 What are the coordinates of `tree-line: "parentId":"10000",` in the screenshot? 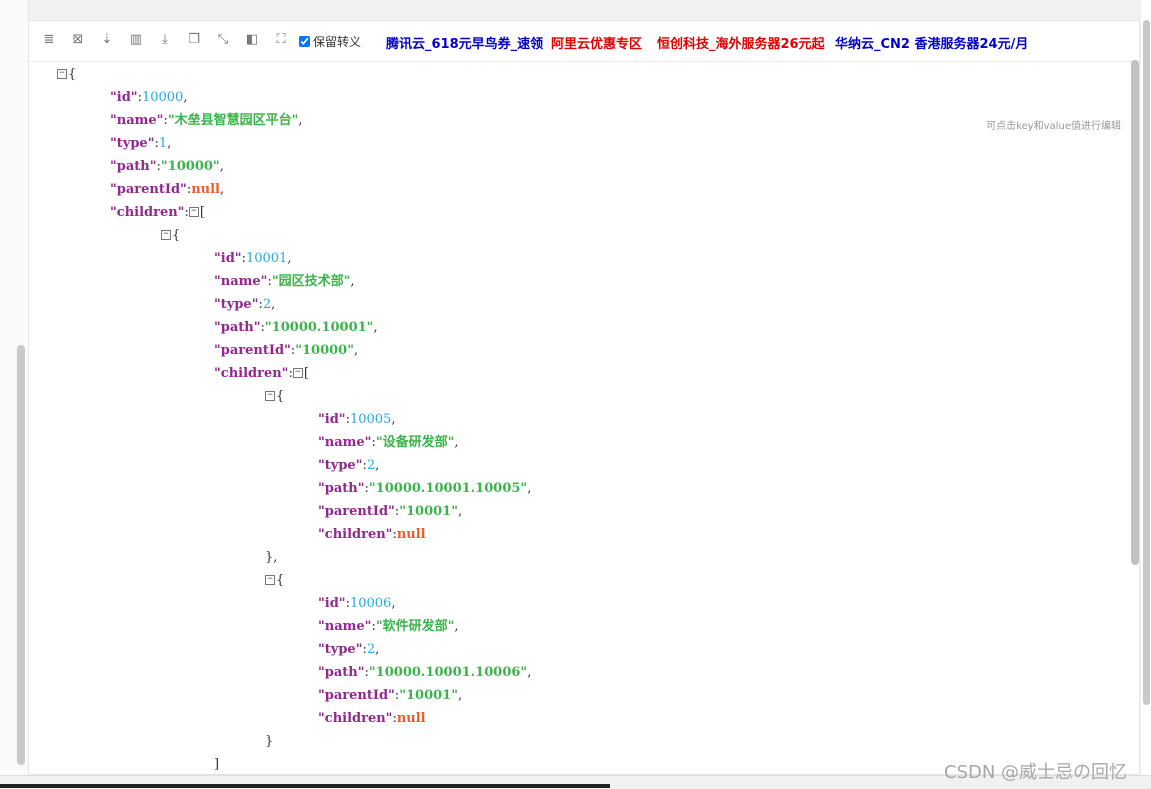 It's located at (286, 350).